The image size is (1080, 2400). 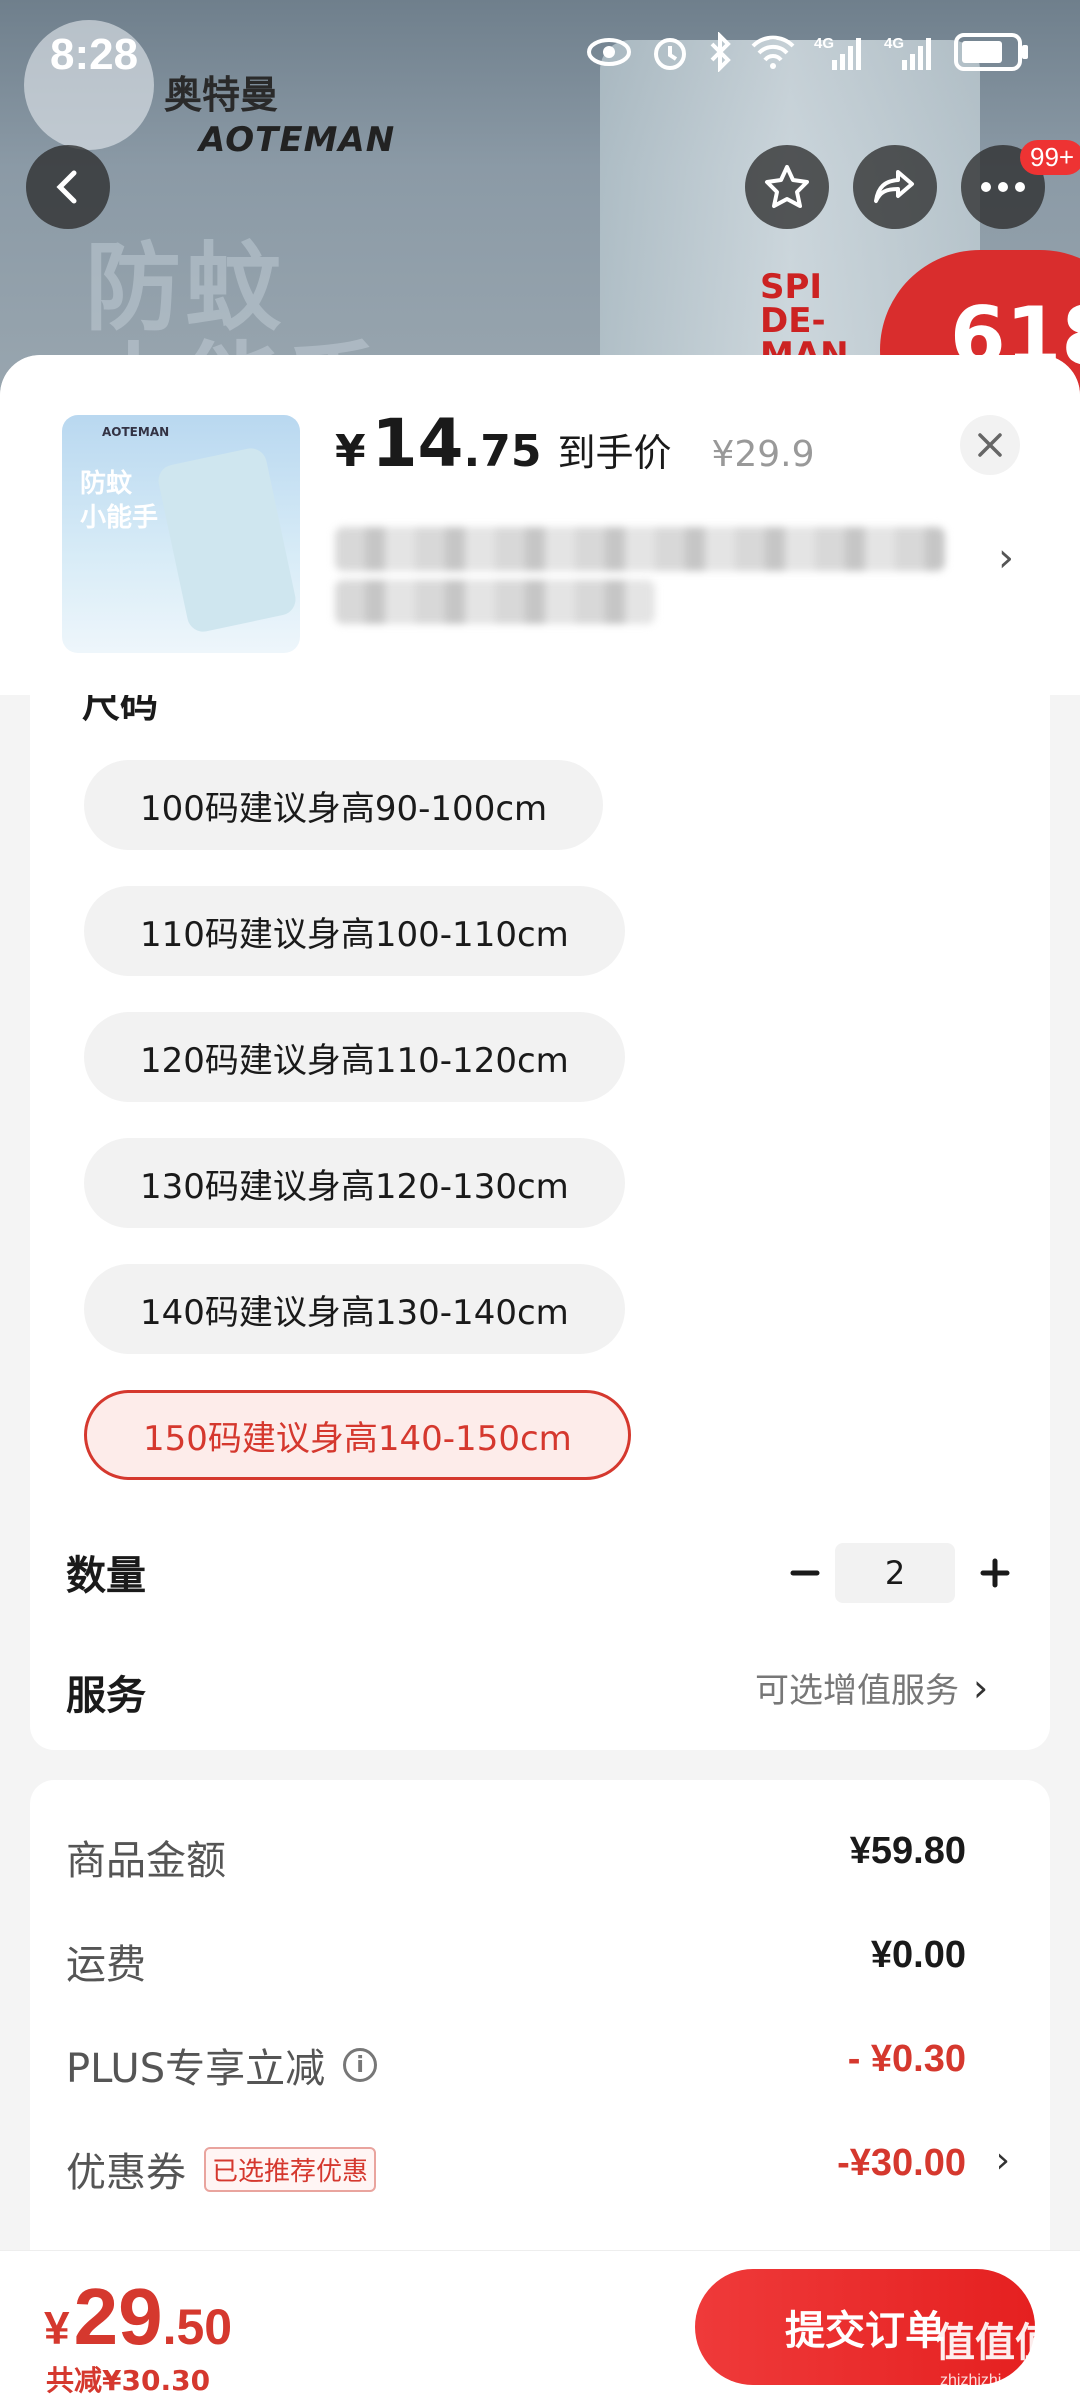 What do you see at coordinates (540, 2325) in the screenshot?
I see `checkout-bar: ¥ 29 .50 共减¥30.30 提交订单` at bounding box center [540, 2325].